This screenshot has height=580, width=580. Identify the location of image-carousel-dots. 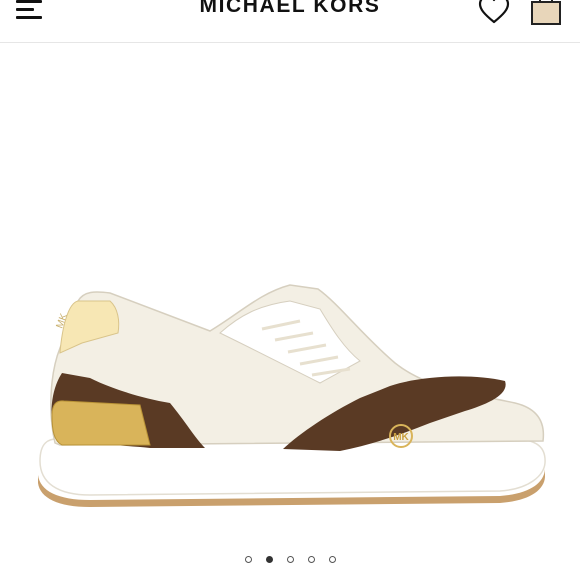
(290, 562).